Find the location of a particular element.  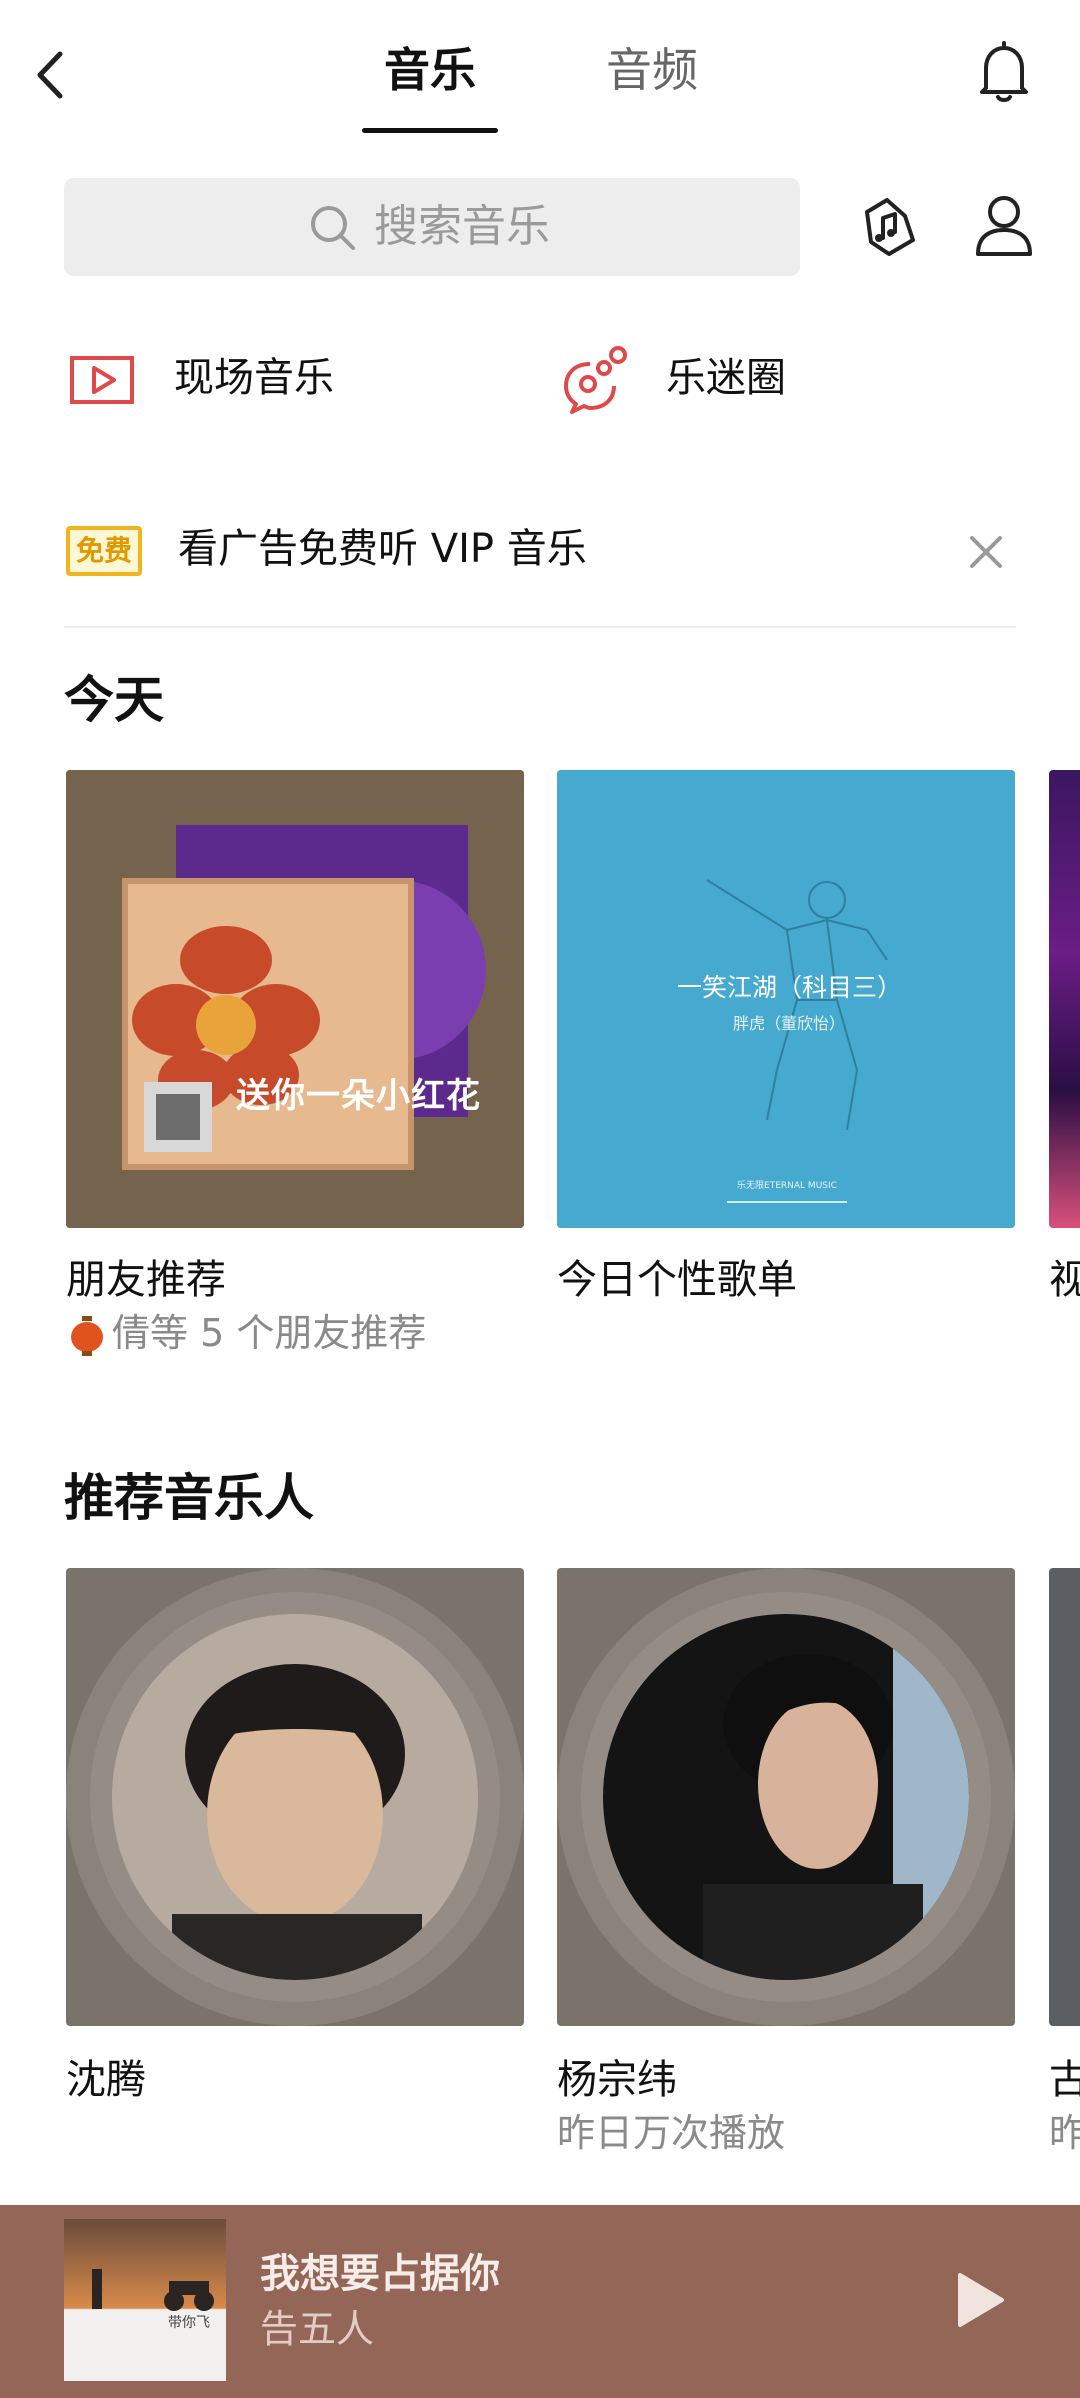

play-button is located at coordinates (980, 2300).